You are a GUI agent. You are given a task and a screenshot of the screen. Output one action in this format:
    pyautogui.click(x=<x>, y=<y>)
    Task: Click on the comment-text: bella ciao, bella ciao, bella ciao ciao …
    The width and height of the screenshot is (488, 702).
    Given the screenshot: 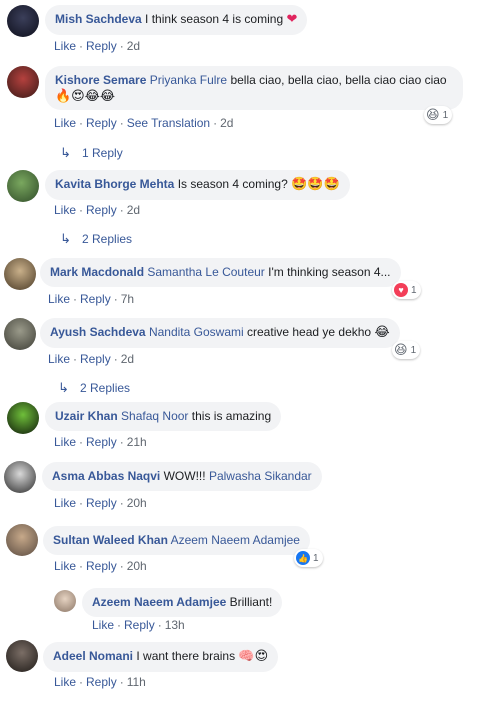 What is the action you would take?
    pyautogui.click(x=338, y=80)
    